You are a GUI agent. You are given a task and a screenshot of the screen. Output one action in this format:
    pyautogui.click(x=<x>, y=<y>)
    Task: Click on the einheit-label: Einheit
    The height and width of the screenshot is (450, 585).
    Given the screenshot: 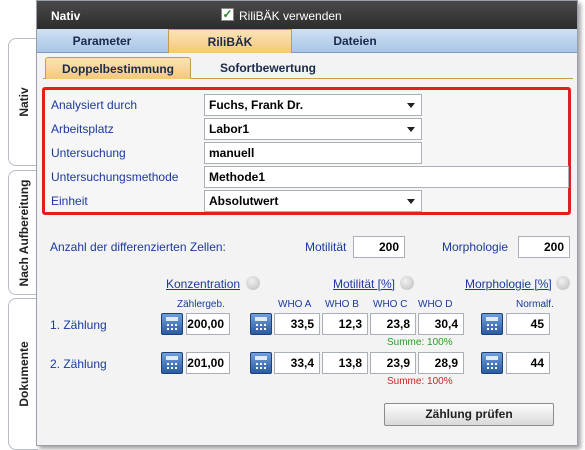 What is the action you would take?
    pyautogui.click(x=69, y=201)
    